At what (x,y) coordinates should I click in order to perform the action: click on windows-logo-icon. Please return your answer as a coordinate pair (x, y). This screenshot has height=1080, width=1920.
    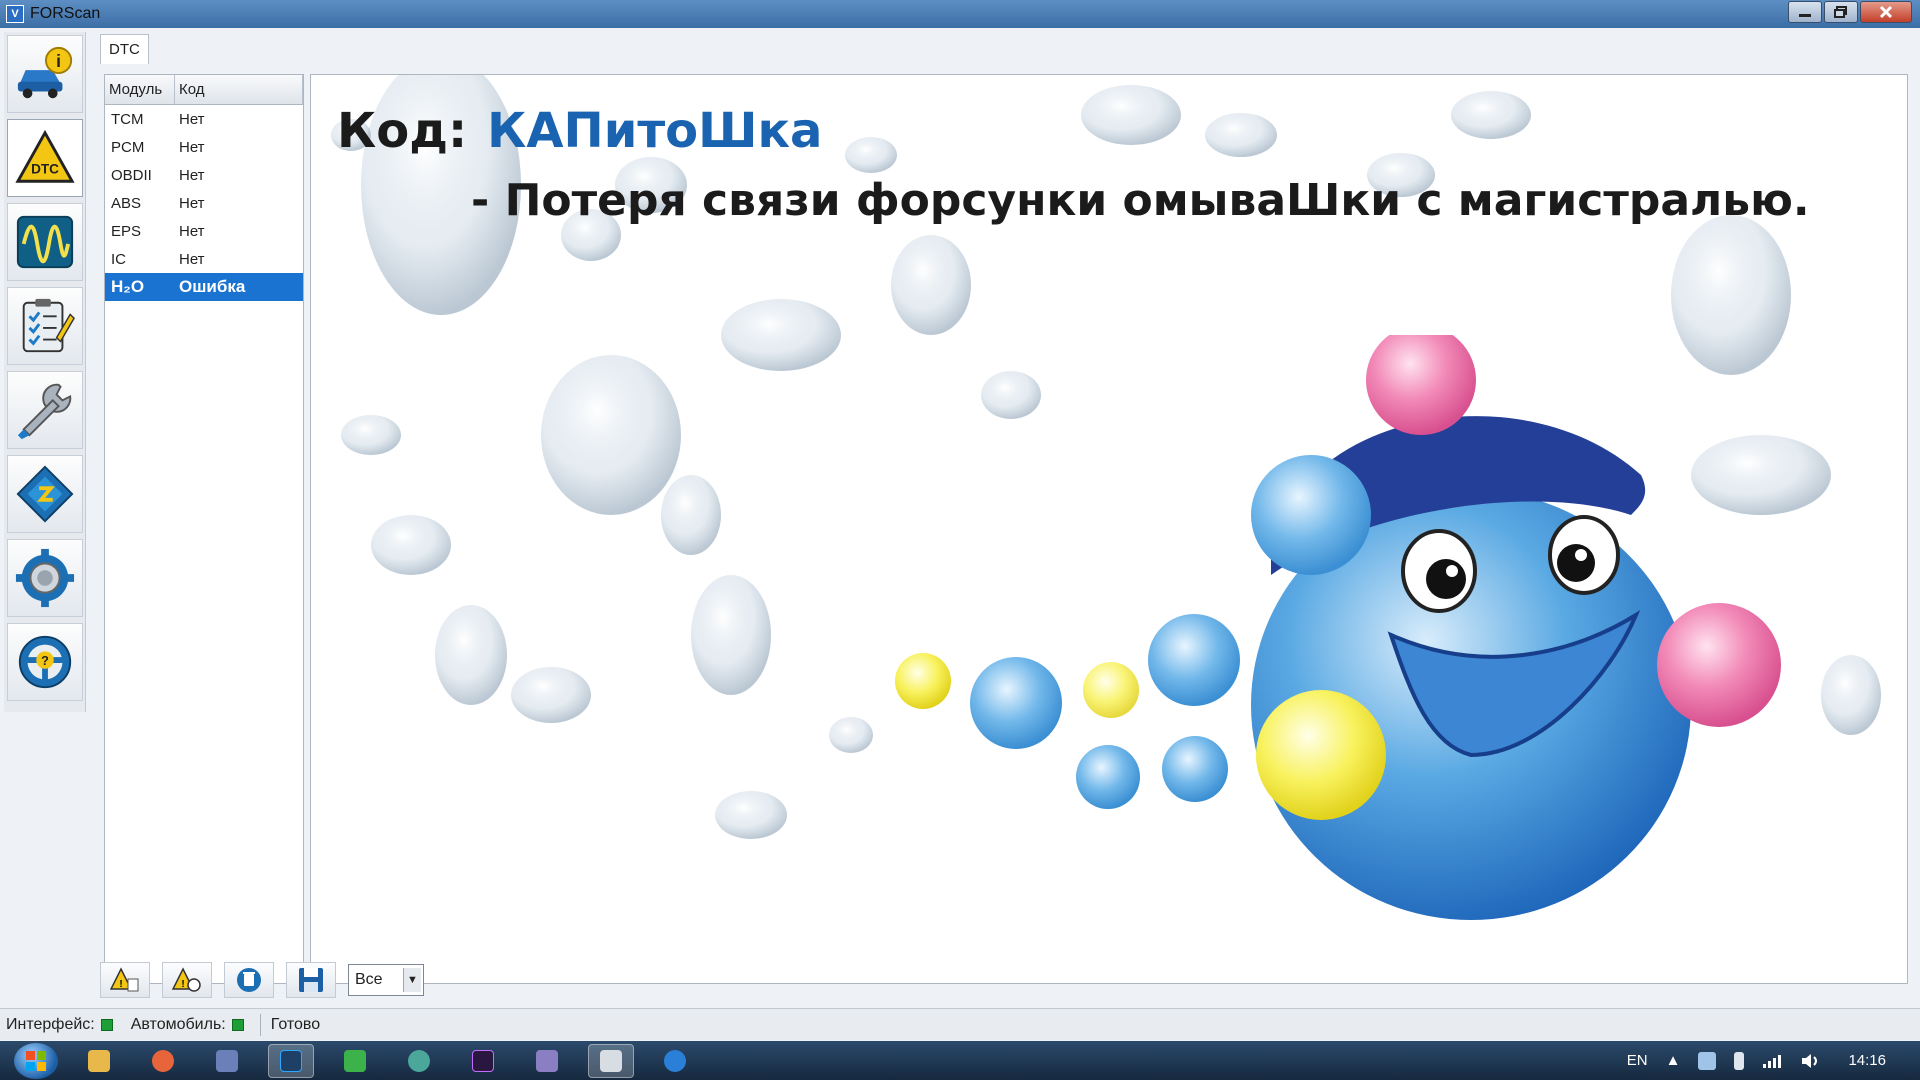
    Looking at the image, I should click on (36, 1060).